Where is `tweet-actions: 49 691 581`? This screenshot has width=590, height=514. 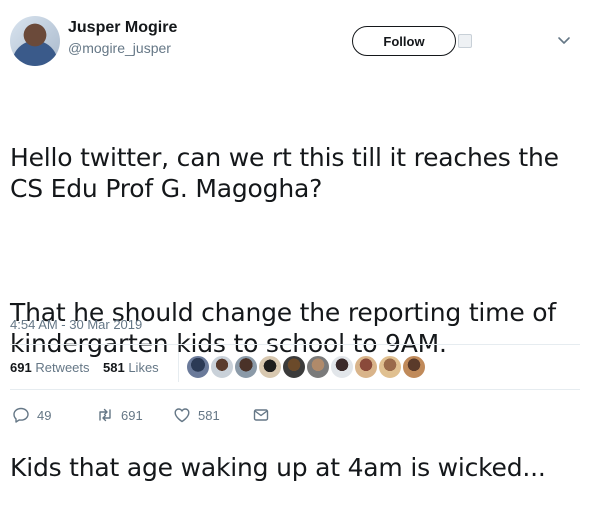 tweet-actions: 49 691 581 is located at coordinates (160, 415).